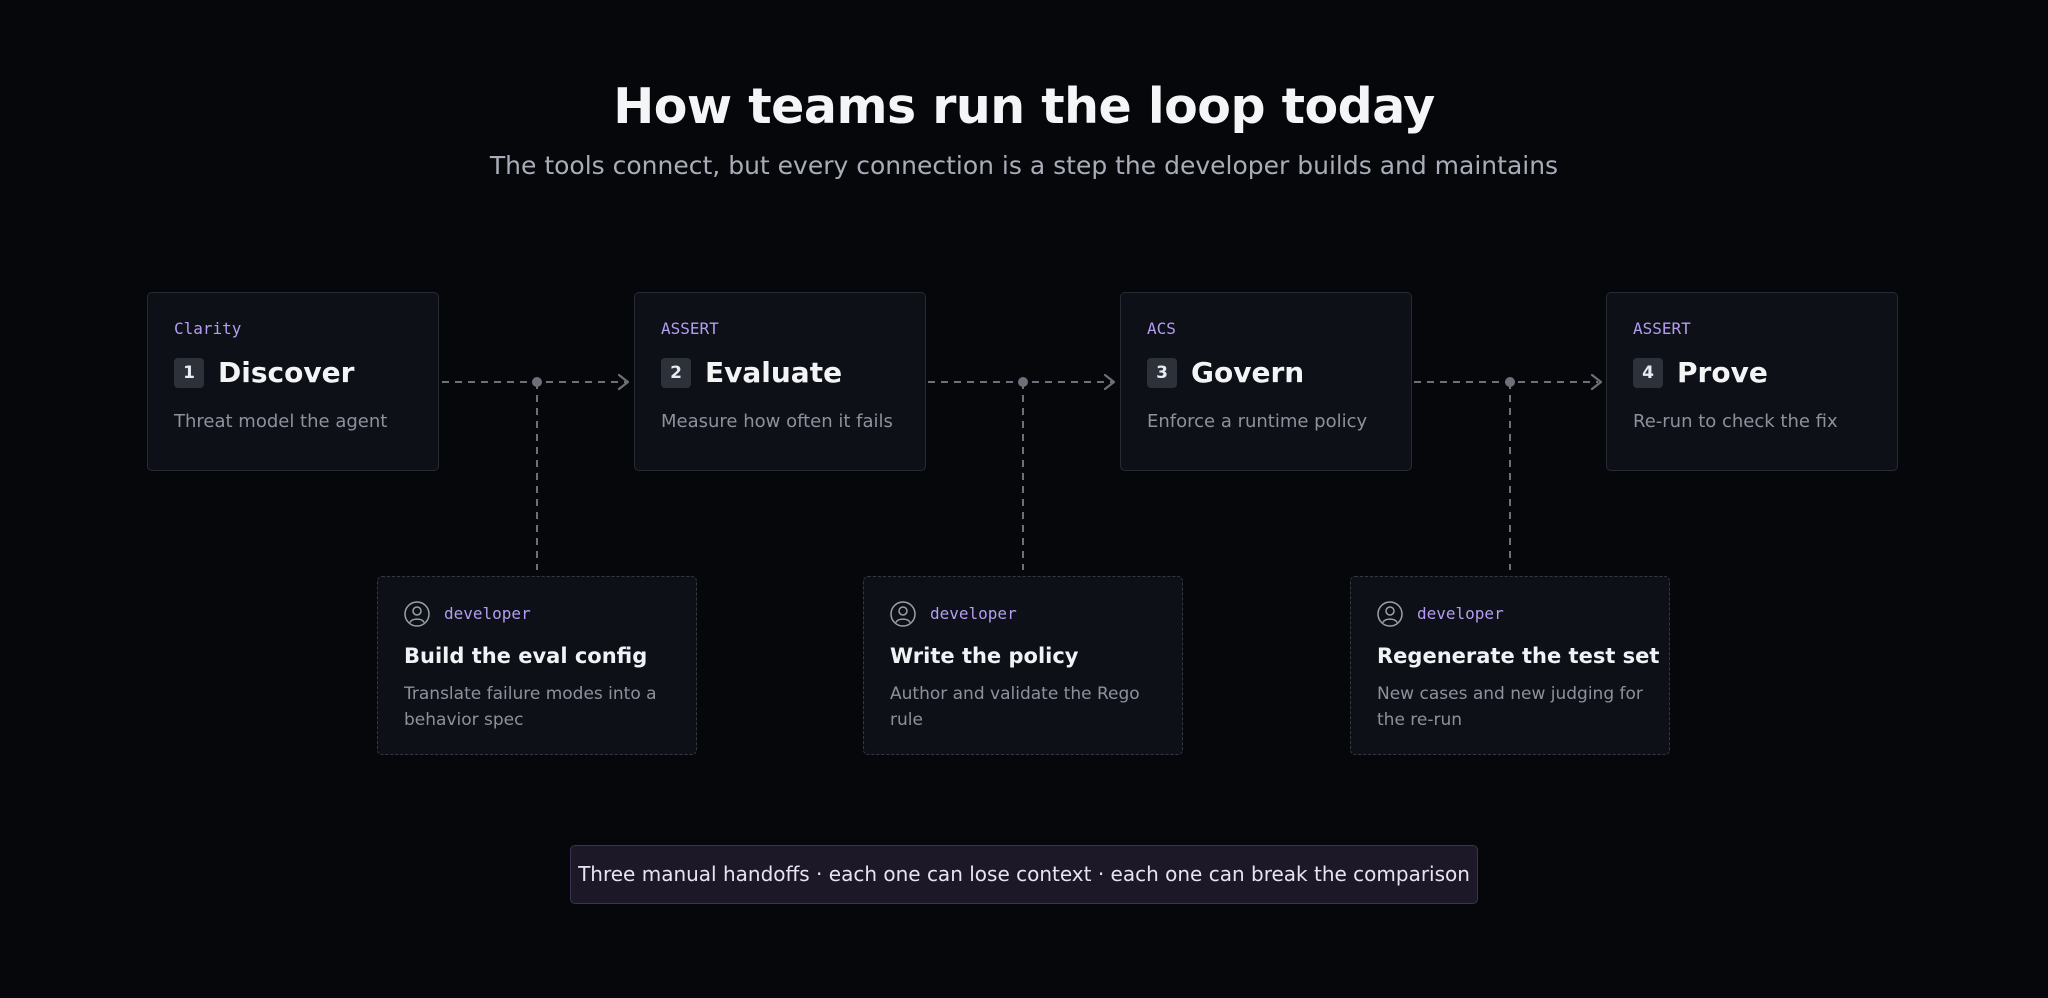  I want to click on step-card-govern: ACS 3 Govern Enforce a runtime policy, so click(1266, 381).